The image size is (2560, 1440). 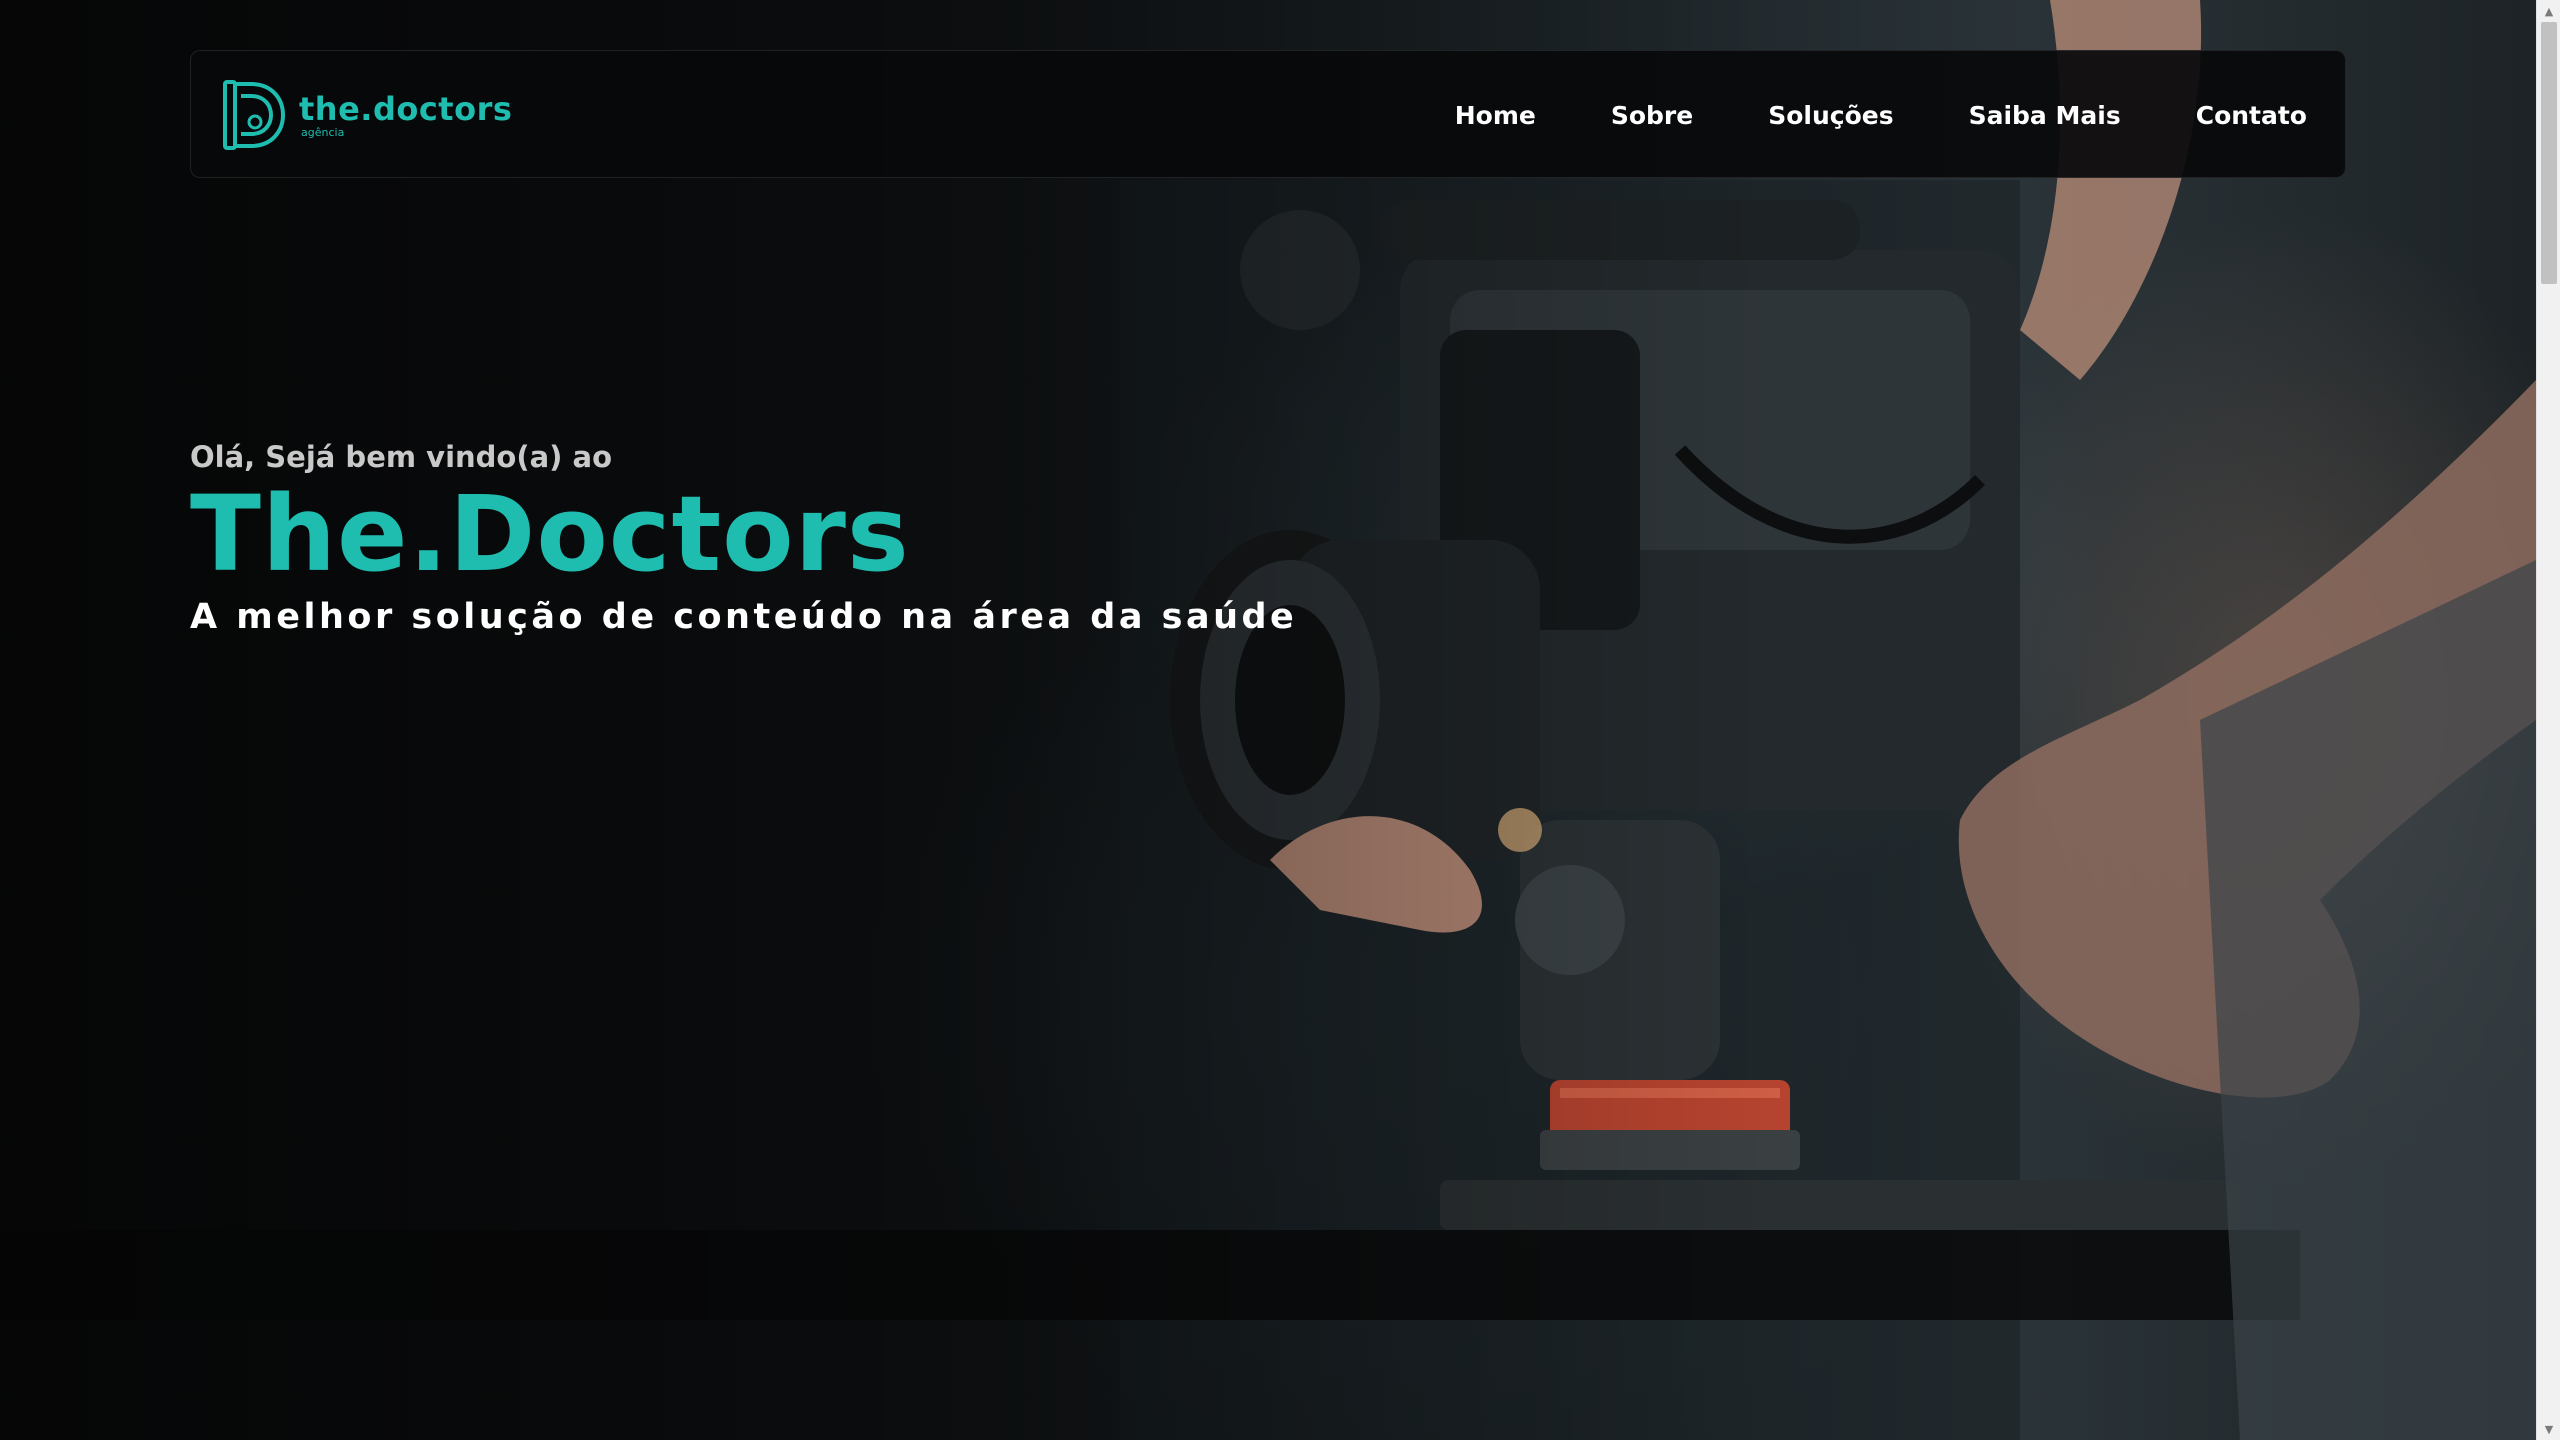 I want to click on nav-link-home: Home, so click(x=1495, y=115).